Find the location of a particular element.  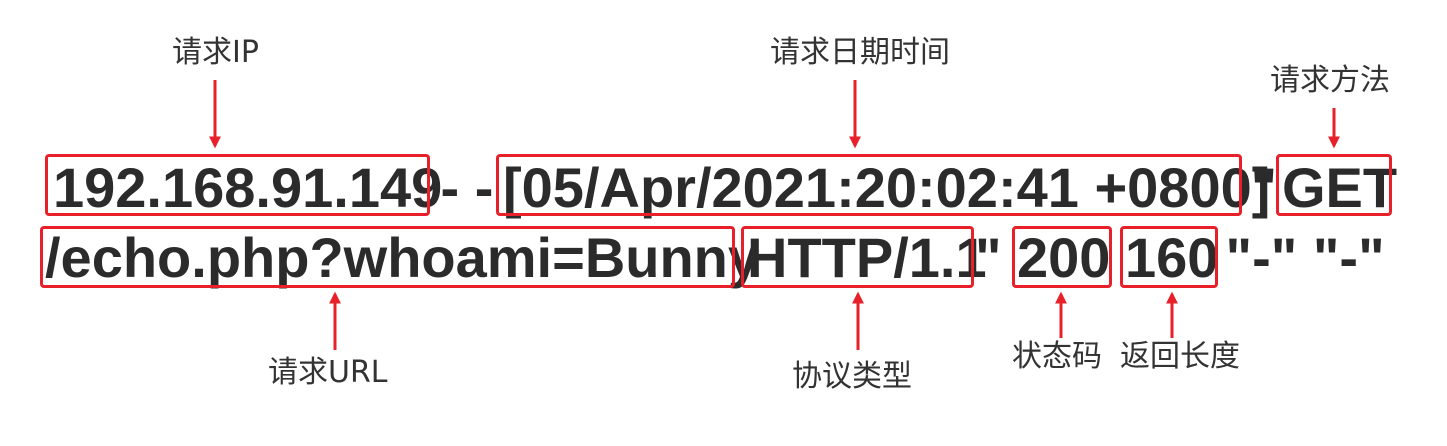

label-response-length: 返回长度 is located at coordinates (1180, 356).